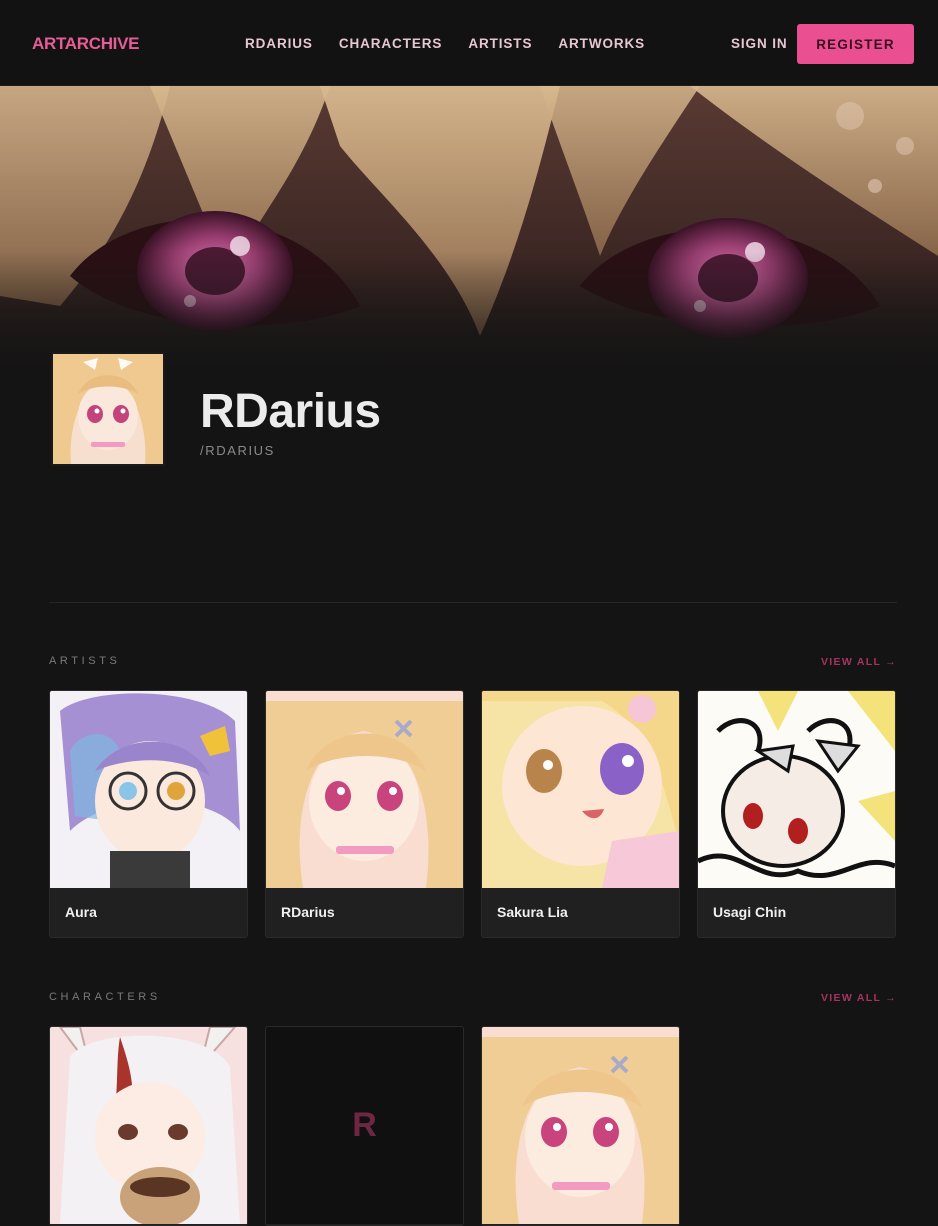 The width and height of the screenshot is (938, 1226). I want to click on nav-item-rdarius: RDARIUS, so click(279, 43).